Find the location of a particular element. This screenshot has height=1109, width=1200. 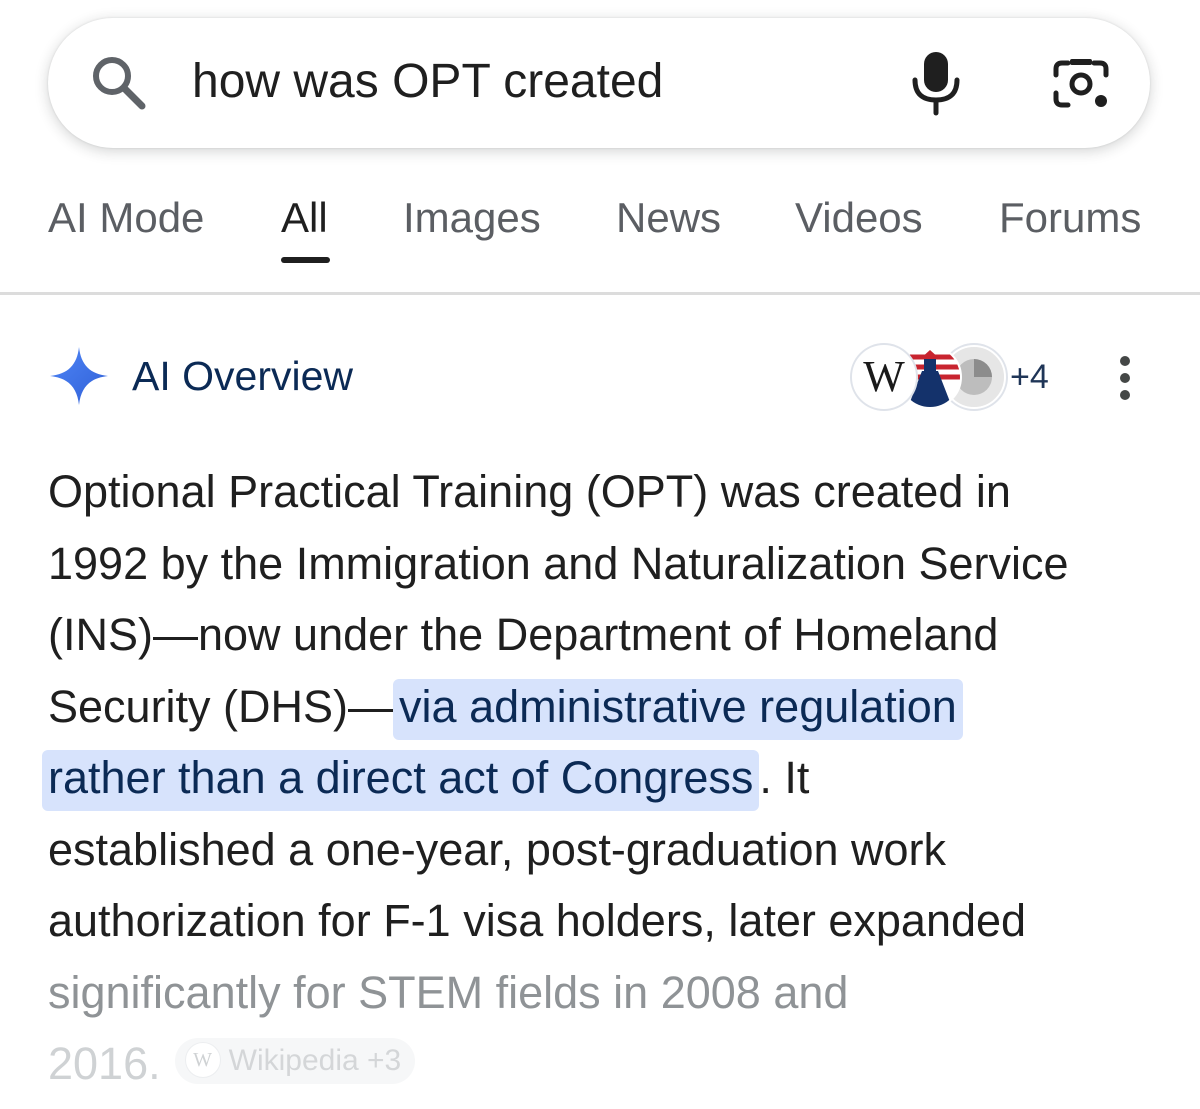

wikipedia-chip-icon: W is located at coordinates (202, 1060).